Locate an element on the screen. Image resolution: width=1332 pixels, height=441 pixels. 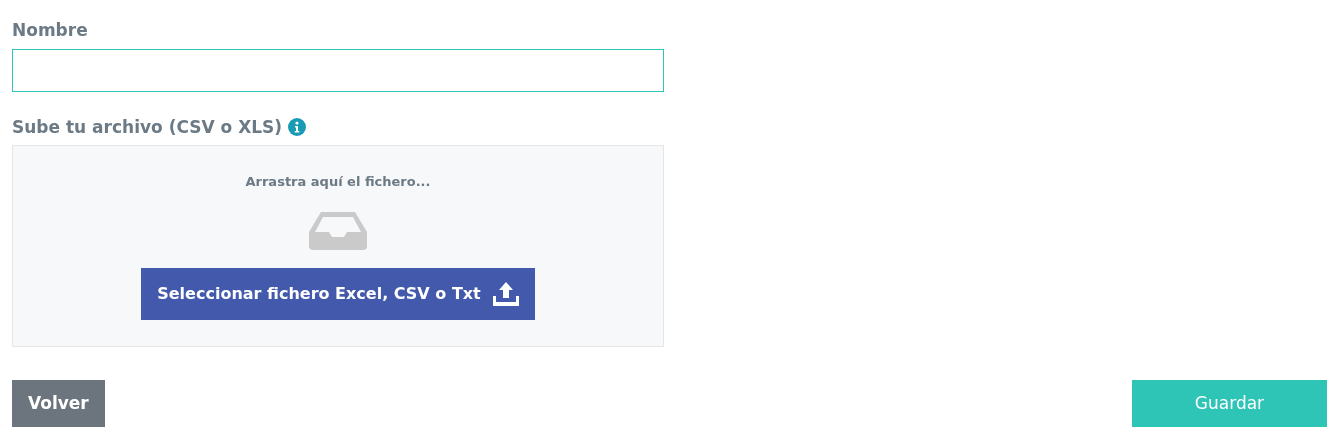
select-file-button: Seleccionar fichero Excel, CSV o Txt is located at coordinates (338, 293).